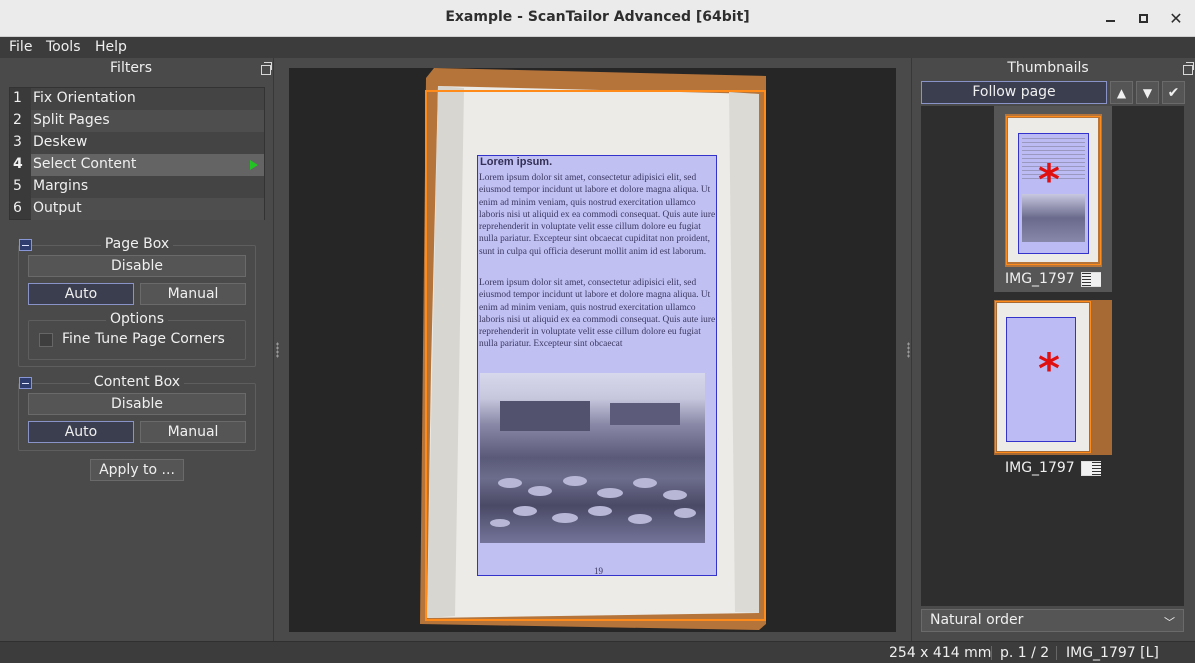 The width and height of the screenshot is (1195, 663). Describe the element at coordinates (597, 652) in the screenshot. I see `status-bar: 254 x 414 mm p. 1 / 2 IMG_1797 [L]` at that location.